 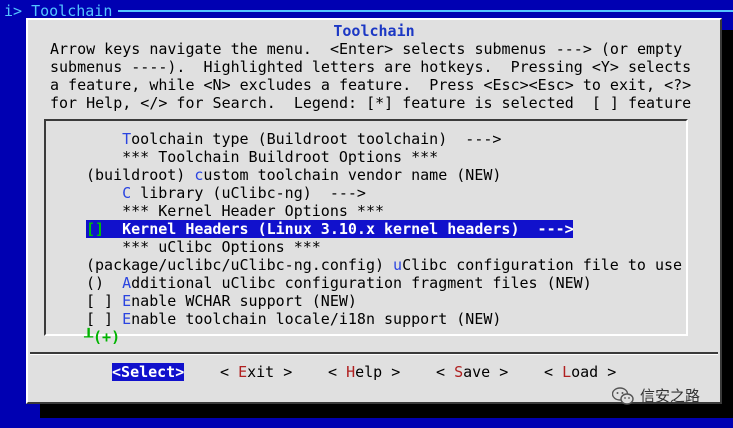 What do you see at coordinates (127, 283) in the screenshot?
I see `menu-item-hotkey: A` at bounding box center [127, 283].